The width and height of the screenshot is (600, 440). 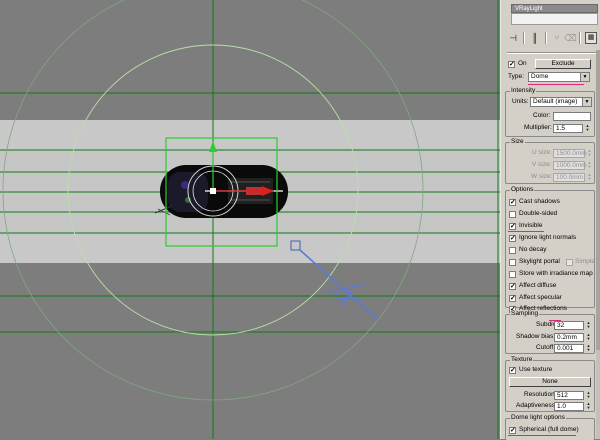 What do you see at coordinates (569, 177) in the screenshot?
I see `w-size-spinner: 100.0mm` at bounding box center [569, 177].